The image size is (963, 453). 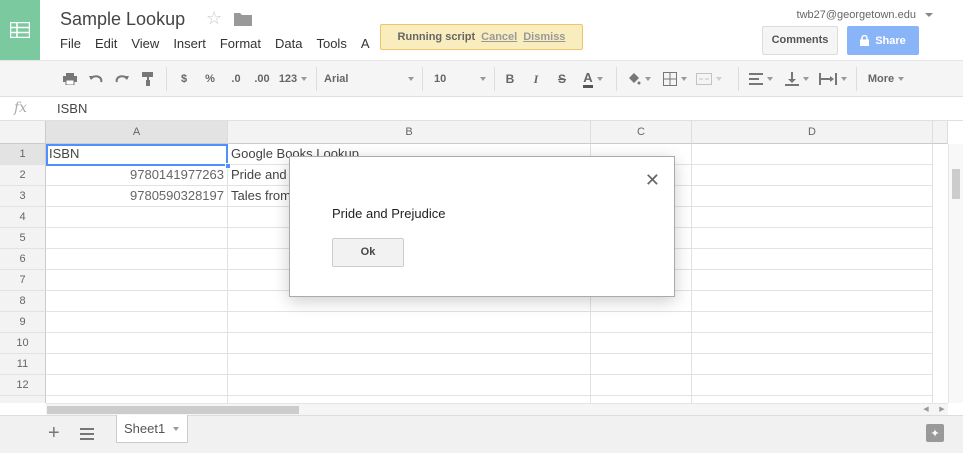 I want to click on vertical-scrollbar-thumb, so click(x=956, y=184).